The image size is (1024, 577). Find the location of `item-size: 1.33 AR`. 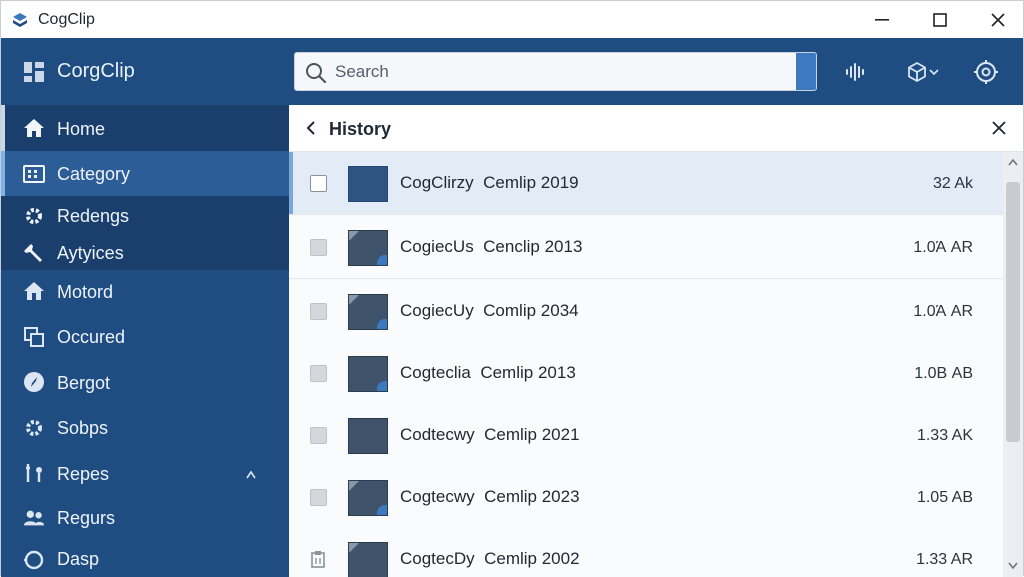

item-size: 1.33 AR is located at coordinates (944, 559).